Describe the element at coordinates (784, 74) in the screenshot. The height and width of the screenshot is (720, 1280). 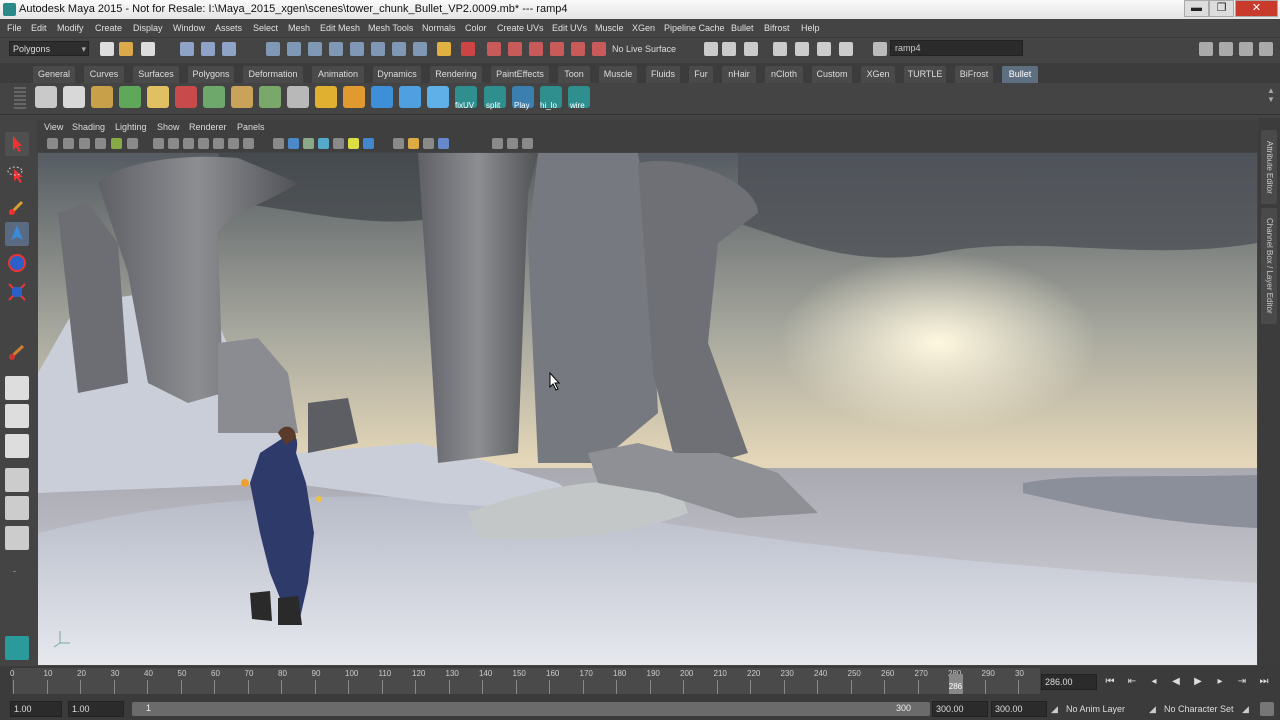
I see `tab-ncloth: nCloth` at that location.